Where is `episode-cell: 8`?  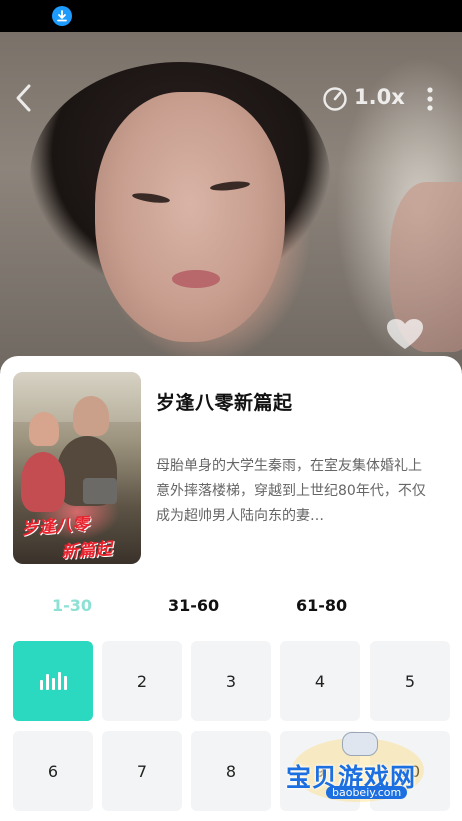 episode-cell: 8 is located at coordinates (231, 771).